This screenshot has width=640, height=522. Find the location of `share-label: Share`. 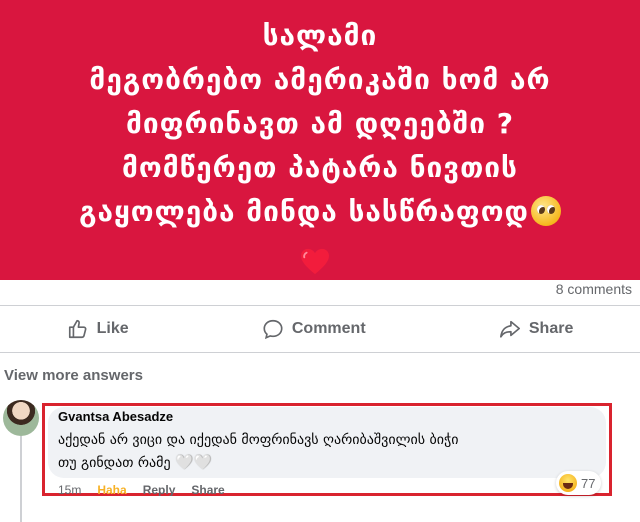

share-label: Share is located at coordinates (551, 328).